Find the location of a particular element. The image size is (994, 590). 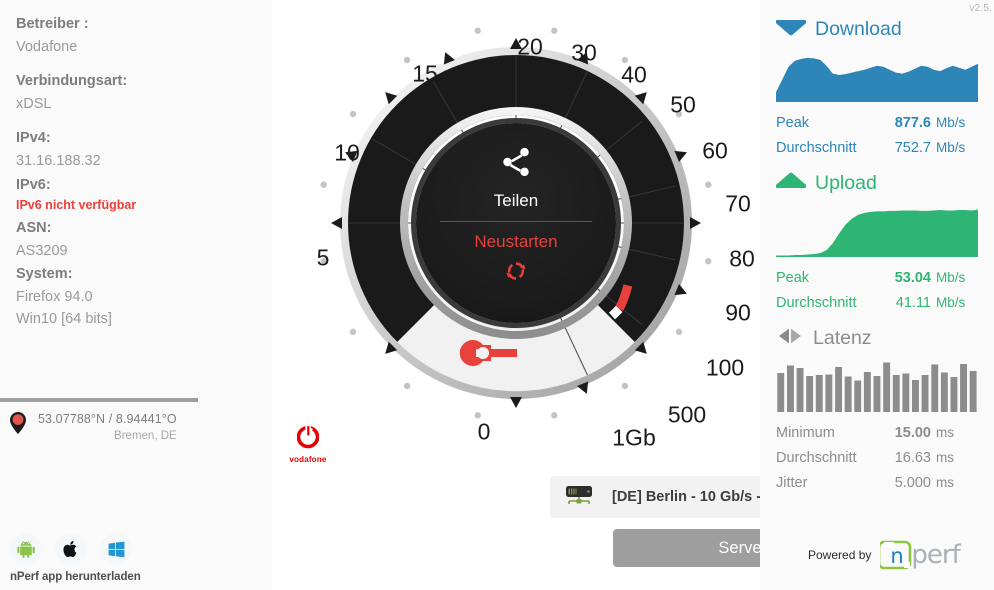

info-label: Verbindungsart: is located at coordinates (72, 81).